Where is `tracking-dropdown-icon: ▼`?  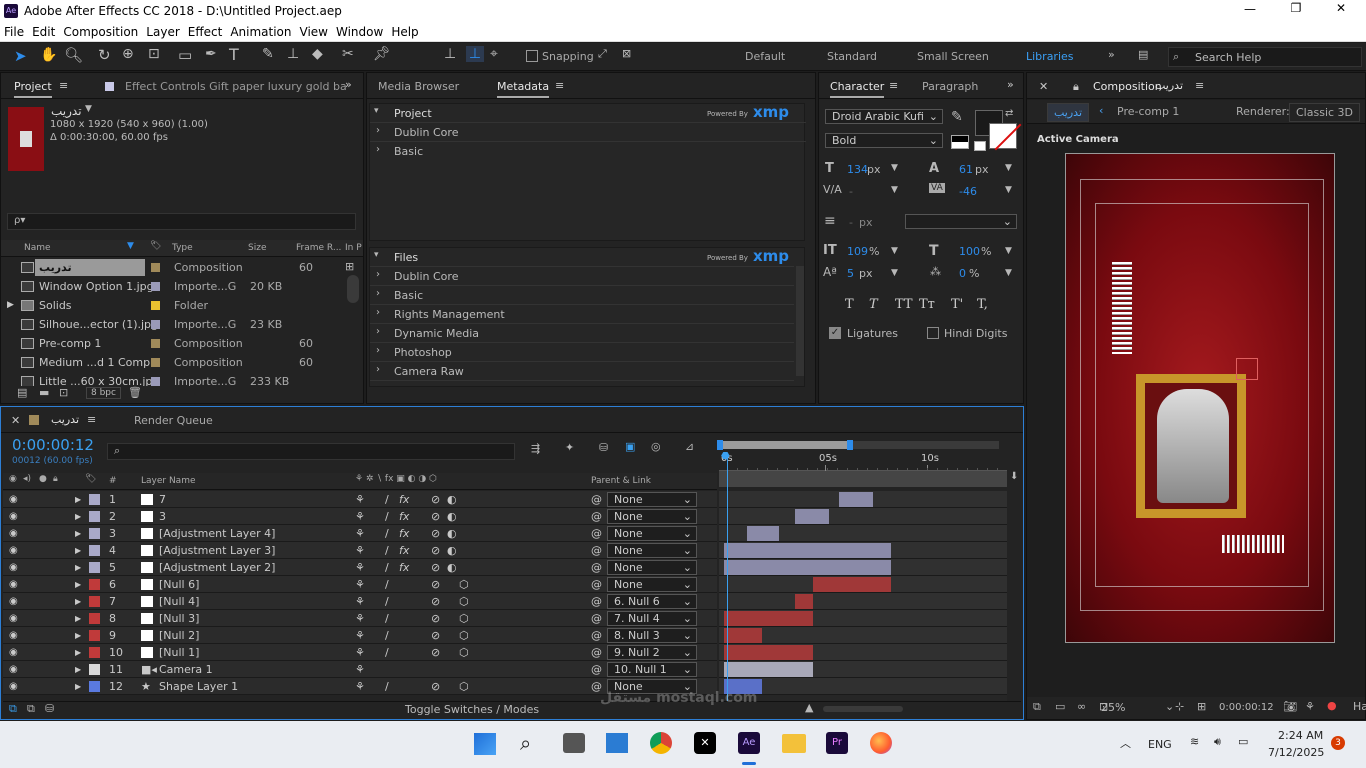 tracking-dropdown-icon: ▼ is located at coordinates (1008, 190).